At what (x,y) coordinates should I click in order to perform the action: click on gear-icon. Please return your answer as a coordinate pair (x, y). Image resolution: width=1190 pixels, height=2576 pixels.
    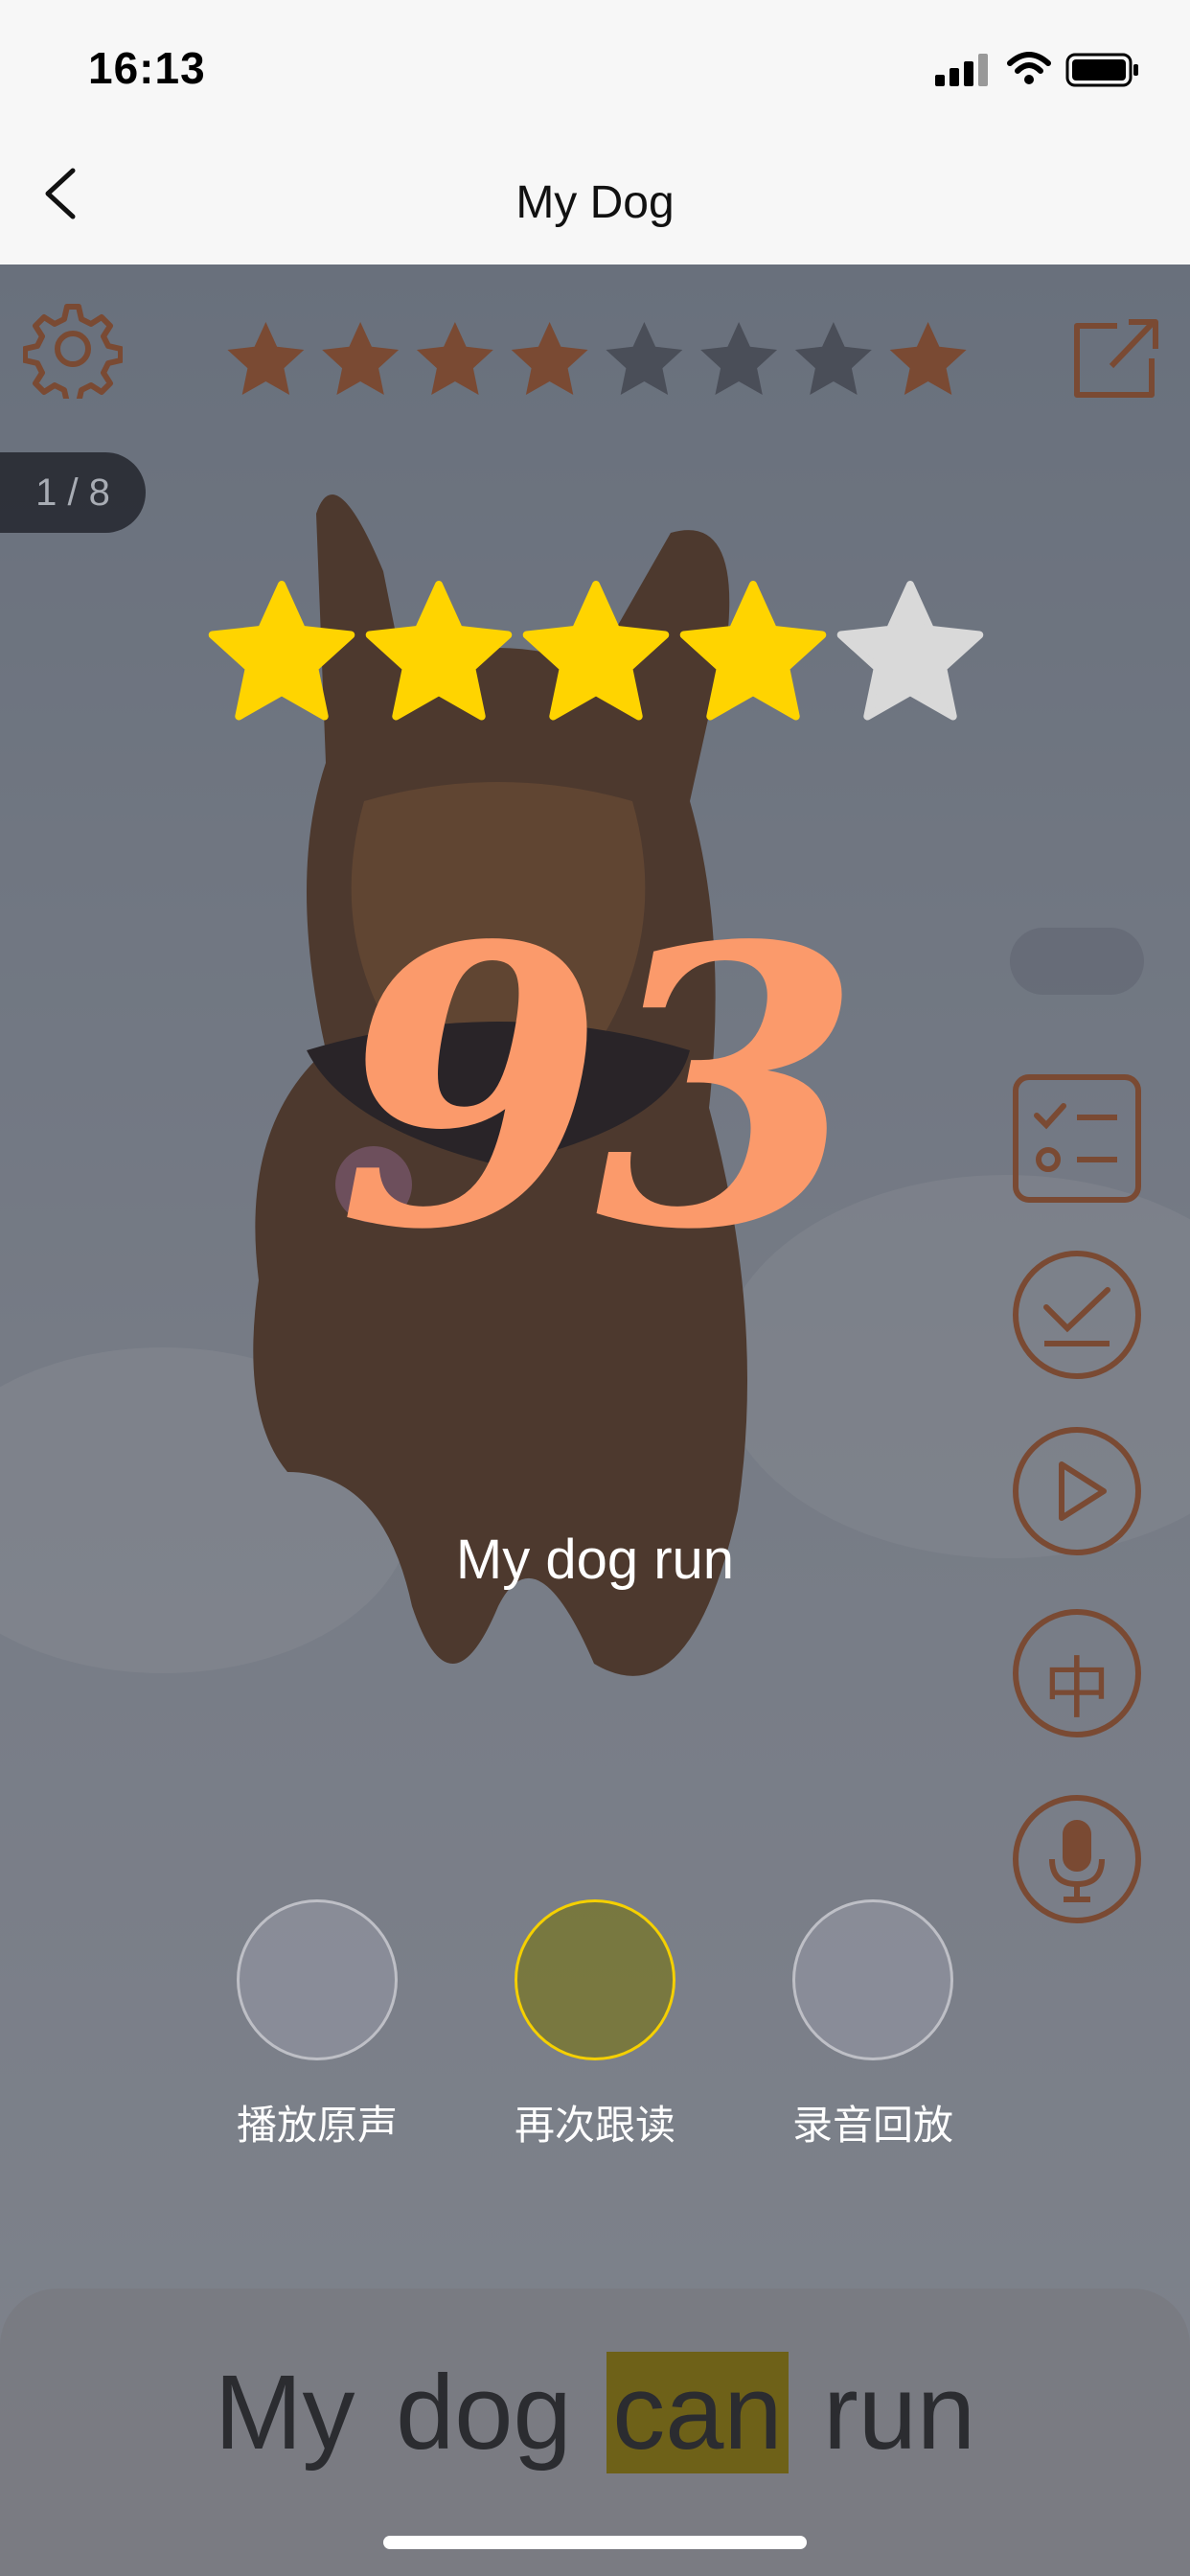
    Looking at the image, I should click on (73, 349).